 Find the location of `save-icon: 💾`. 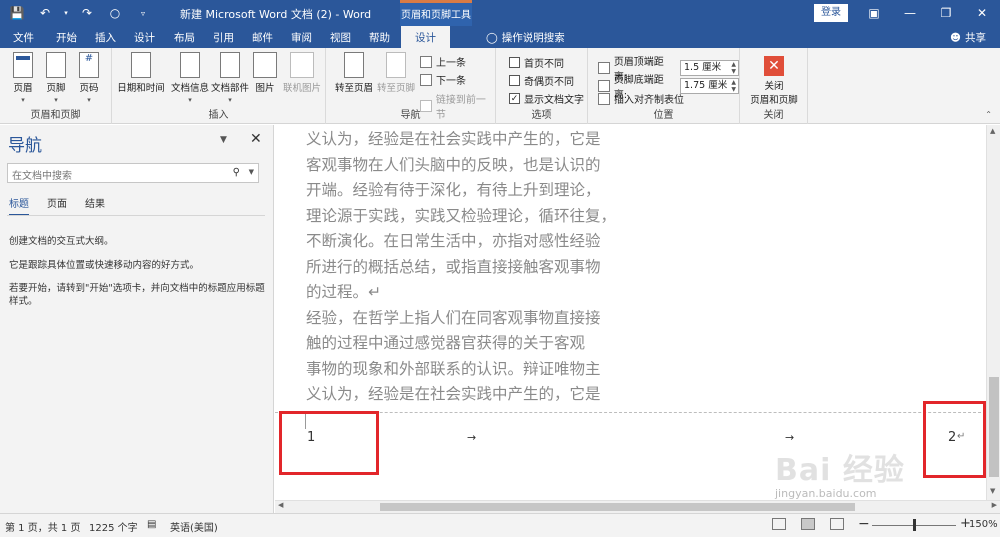

save-icon: 💾 is located at coordinates (17, 13).